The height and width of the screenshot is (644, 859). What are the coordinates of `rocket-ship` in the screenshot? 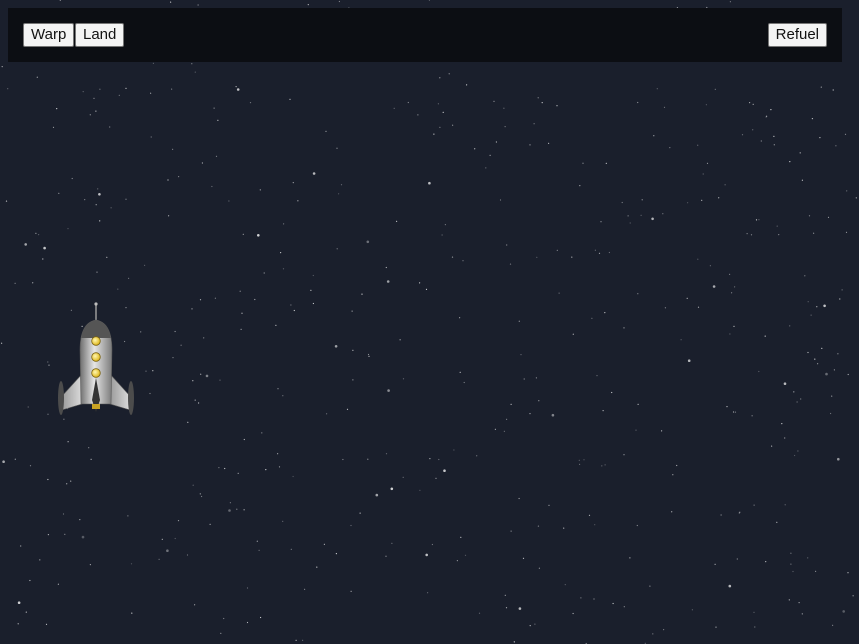 It's located at (96, 359).